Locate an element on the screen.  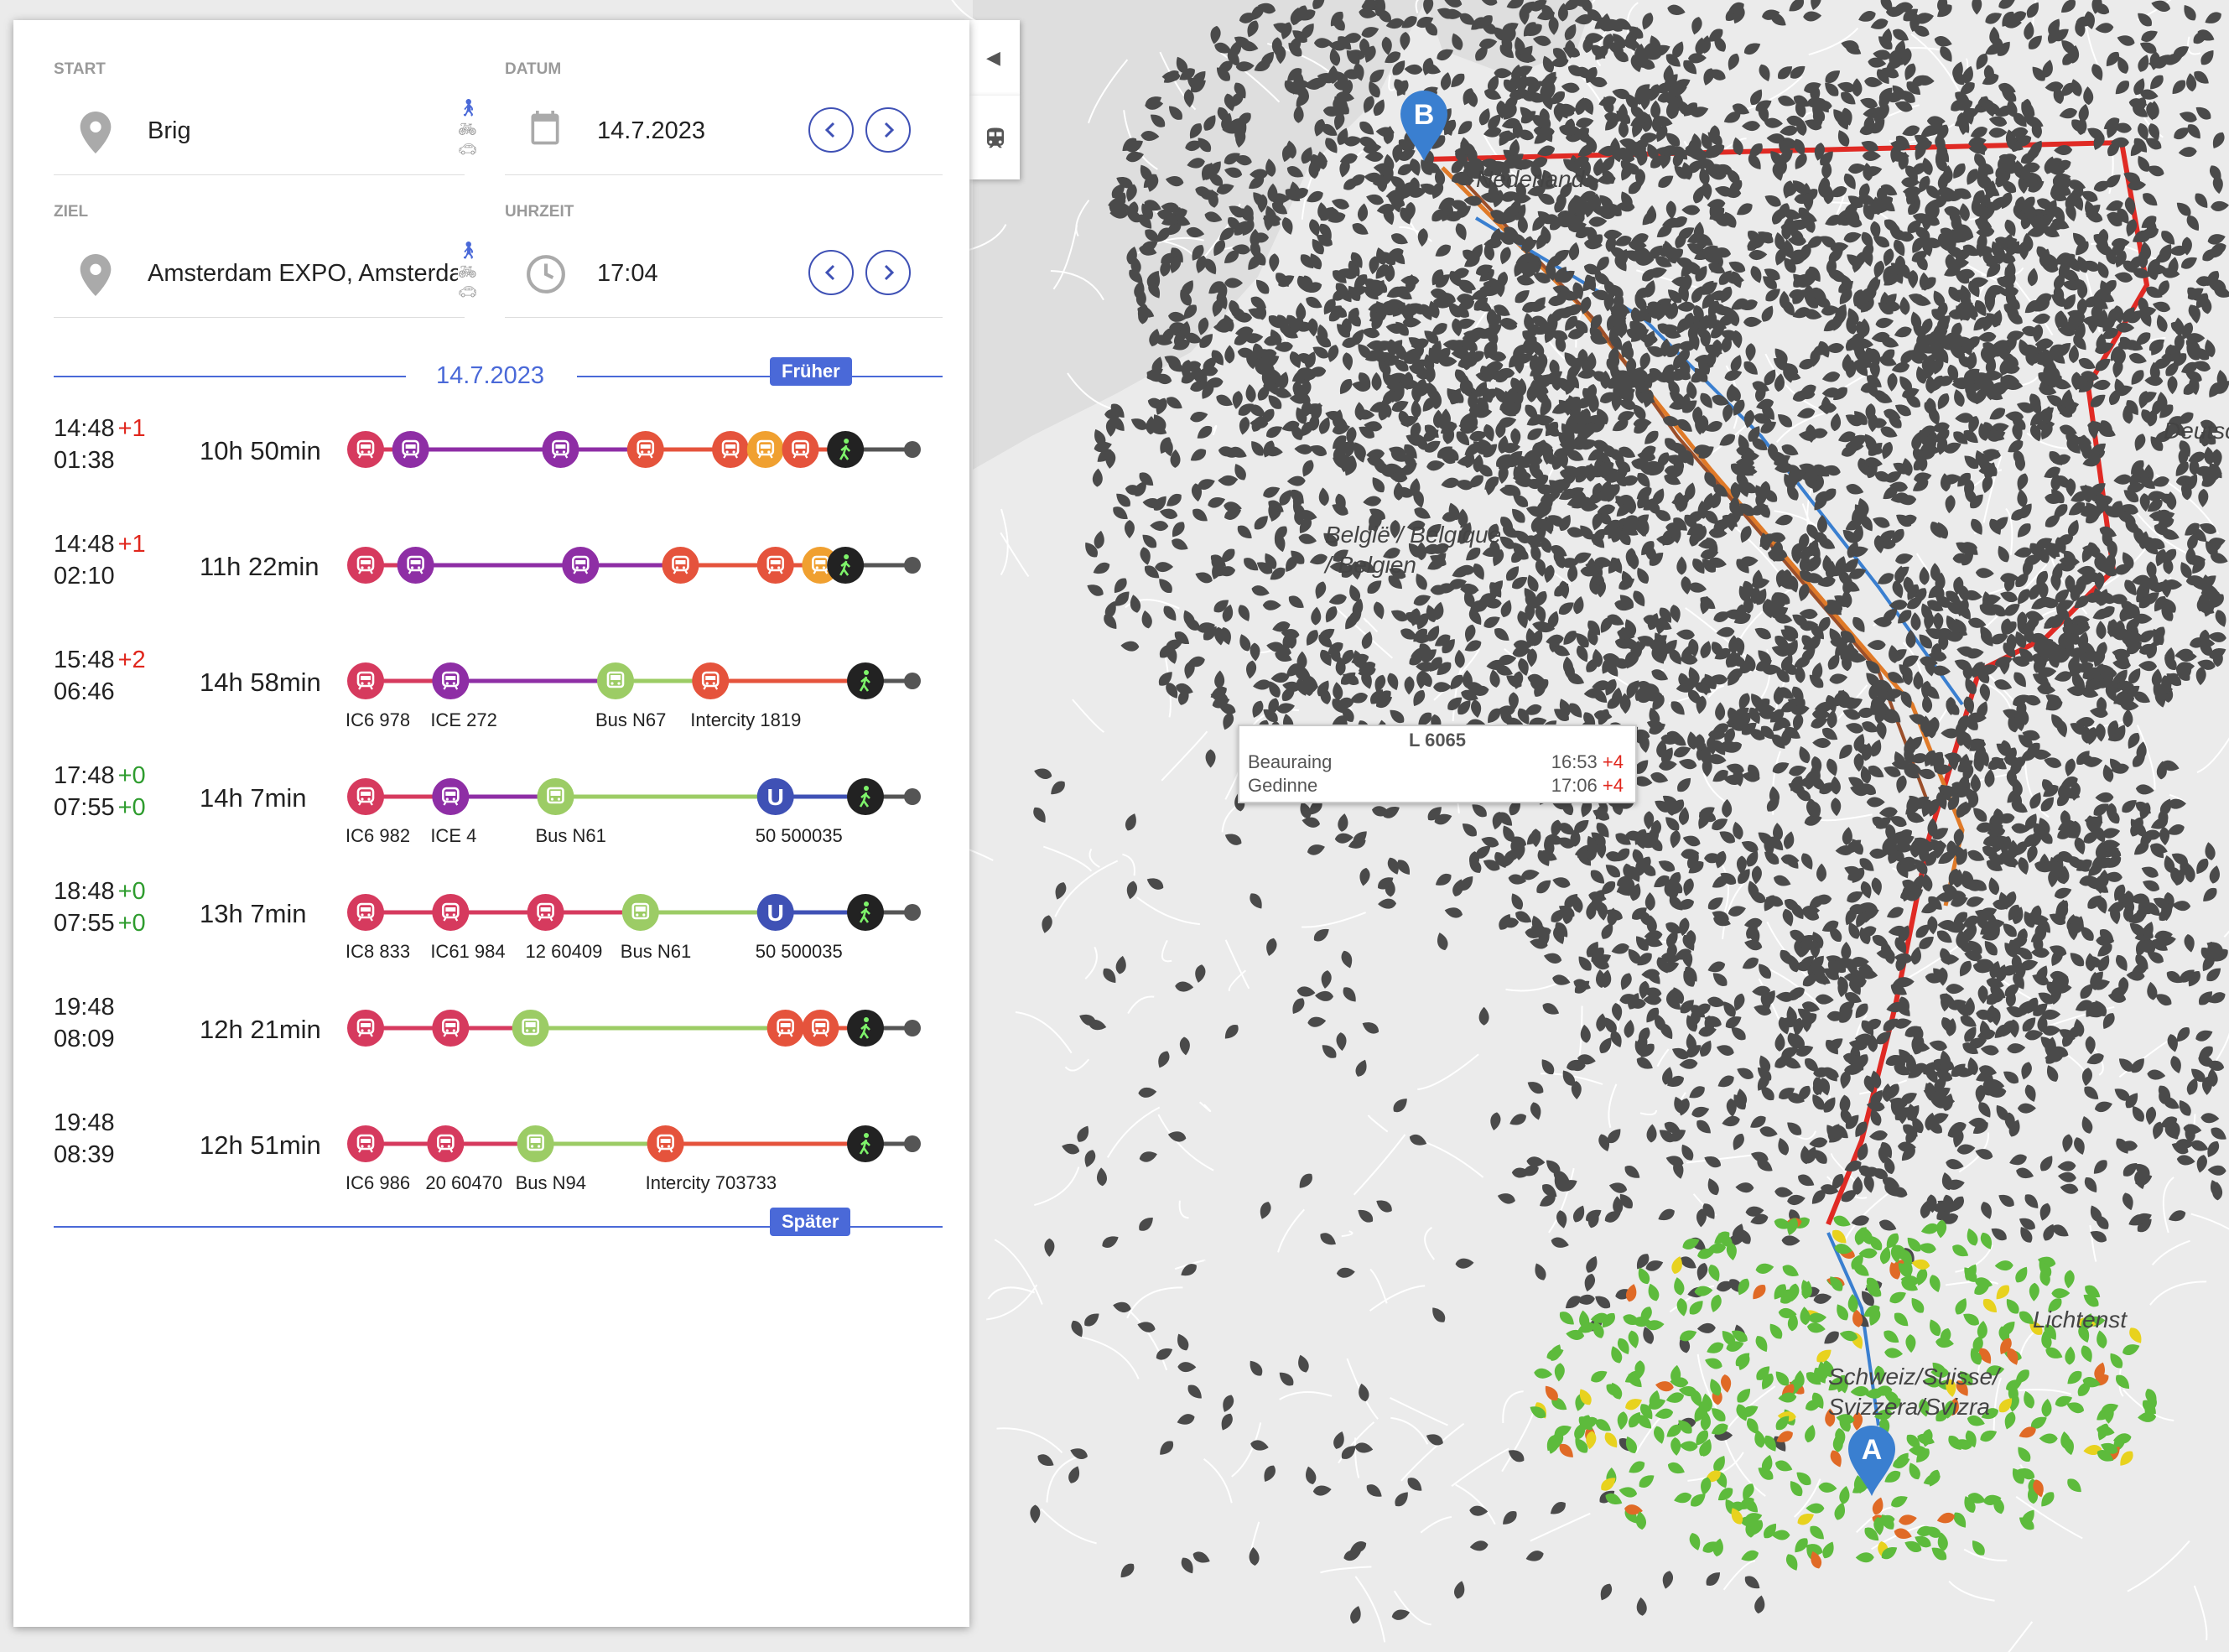
time-label: UHRZEIT is located at coordinates (539, 212).